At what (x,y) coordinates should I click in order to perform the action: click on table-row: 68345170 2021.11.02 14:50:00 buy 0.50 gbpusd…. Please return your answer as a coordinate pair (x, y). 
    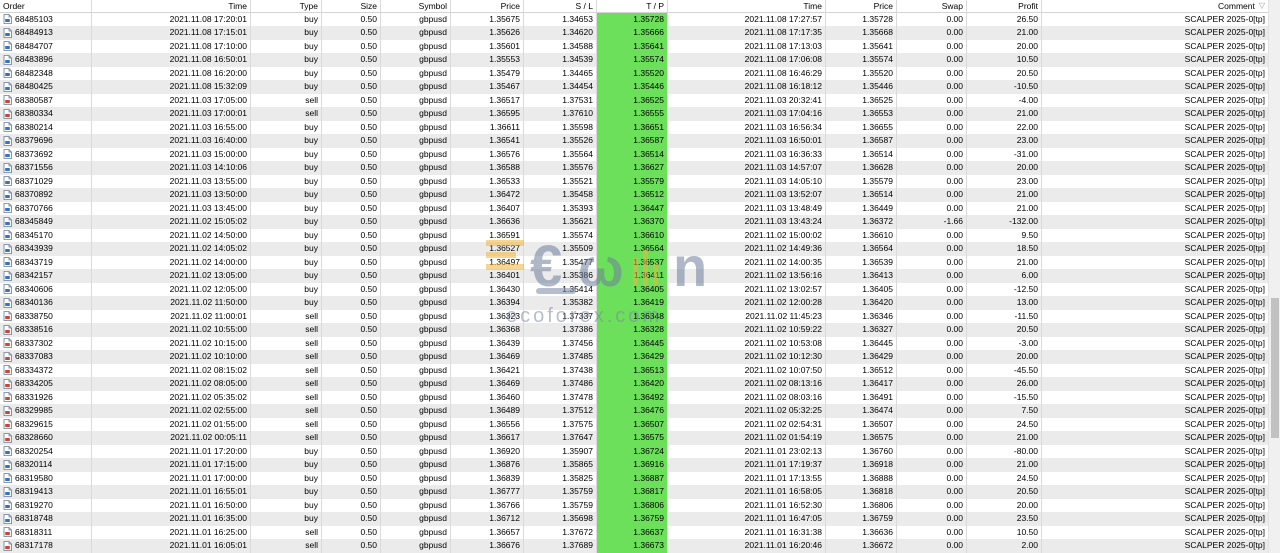
    Looking at the image, I should click on (634, 235).